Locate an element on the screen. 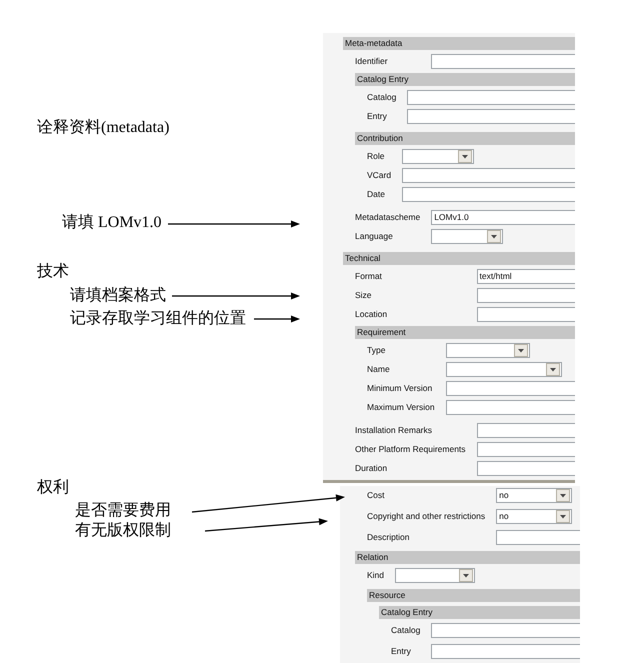  field-label: Type is located at coordinates (376, 350).